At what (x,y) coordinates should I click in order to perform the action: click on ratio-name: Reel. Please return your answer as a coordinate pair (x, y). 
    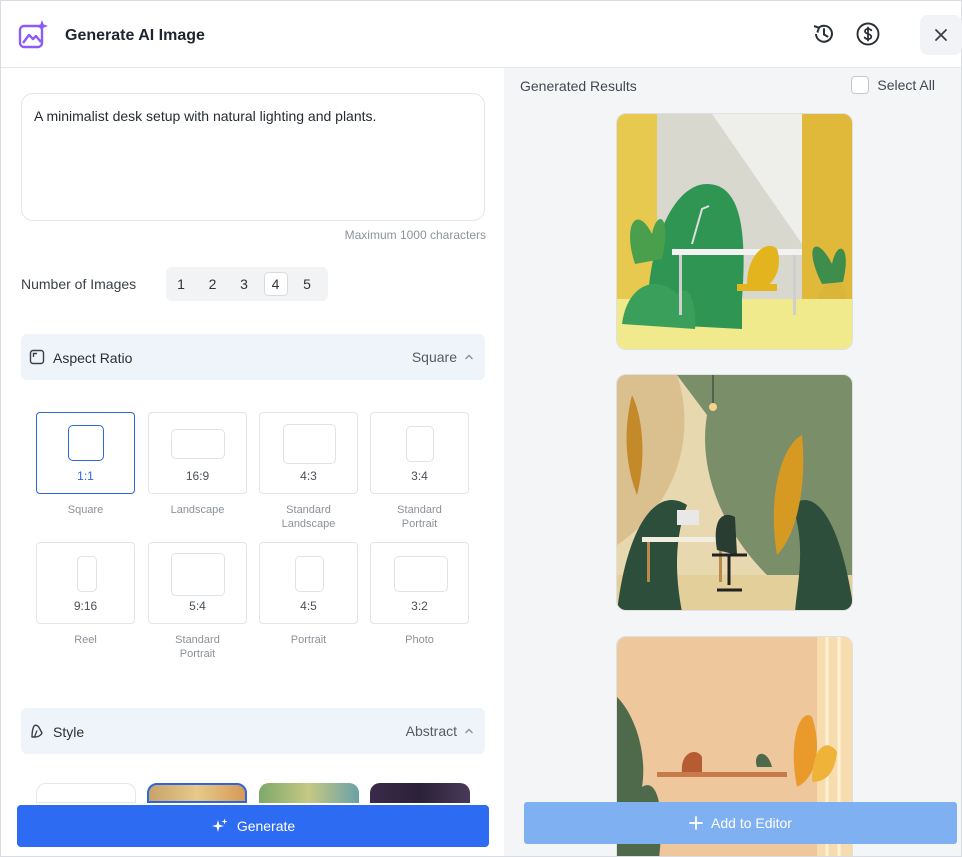
    Looking at the image, I should click on (85, 640).